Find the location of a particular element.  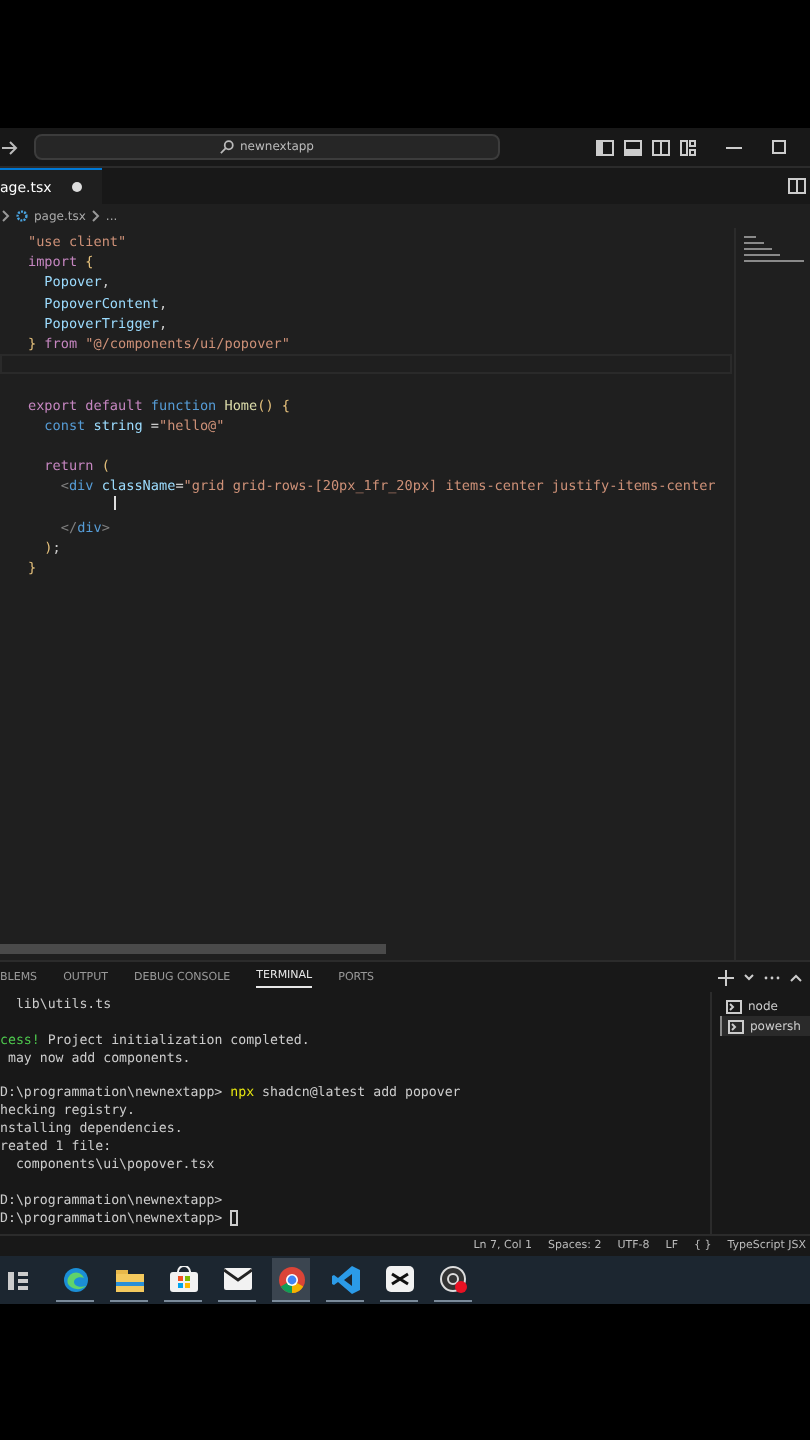

plus-icon is located at coordinates (726, 977).